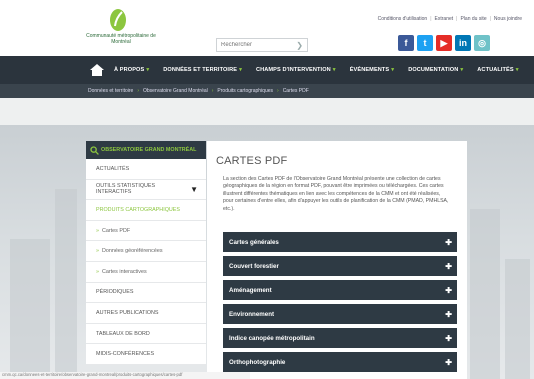 This screenshot has width=534, height=379. I want to click on accordion-label: Indice canopée métropolitain, so click(272, 338).